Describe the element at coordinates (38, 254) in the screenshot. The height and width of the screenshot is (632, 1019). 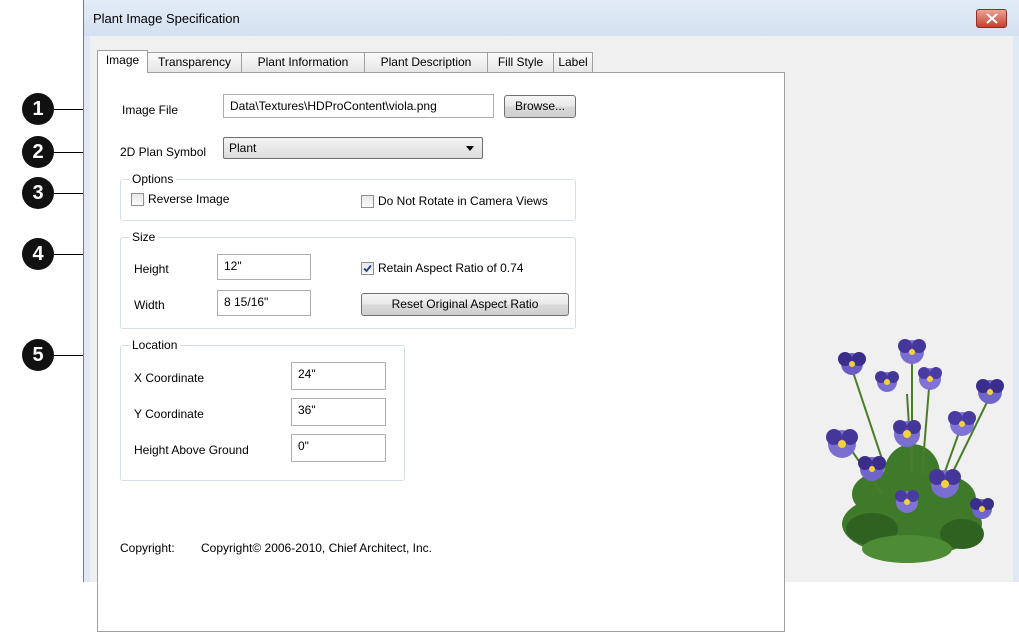
I see `callout-4: 4` at that location.